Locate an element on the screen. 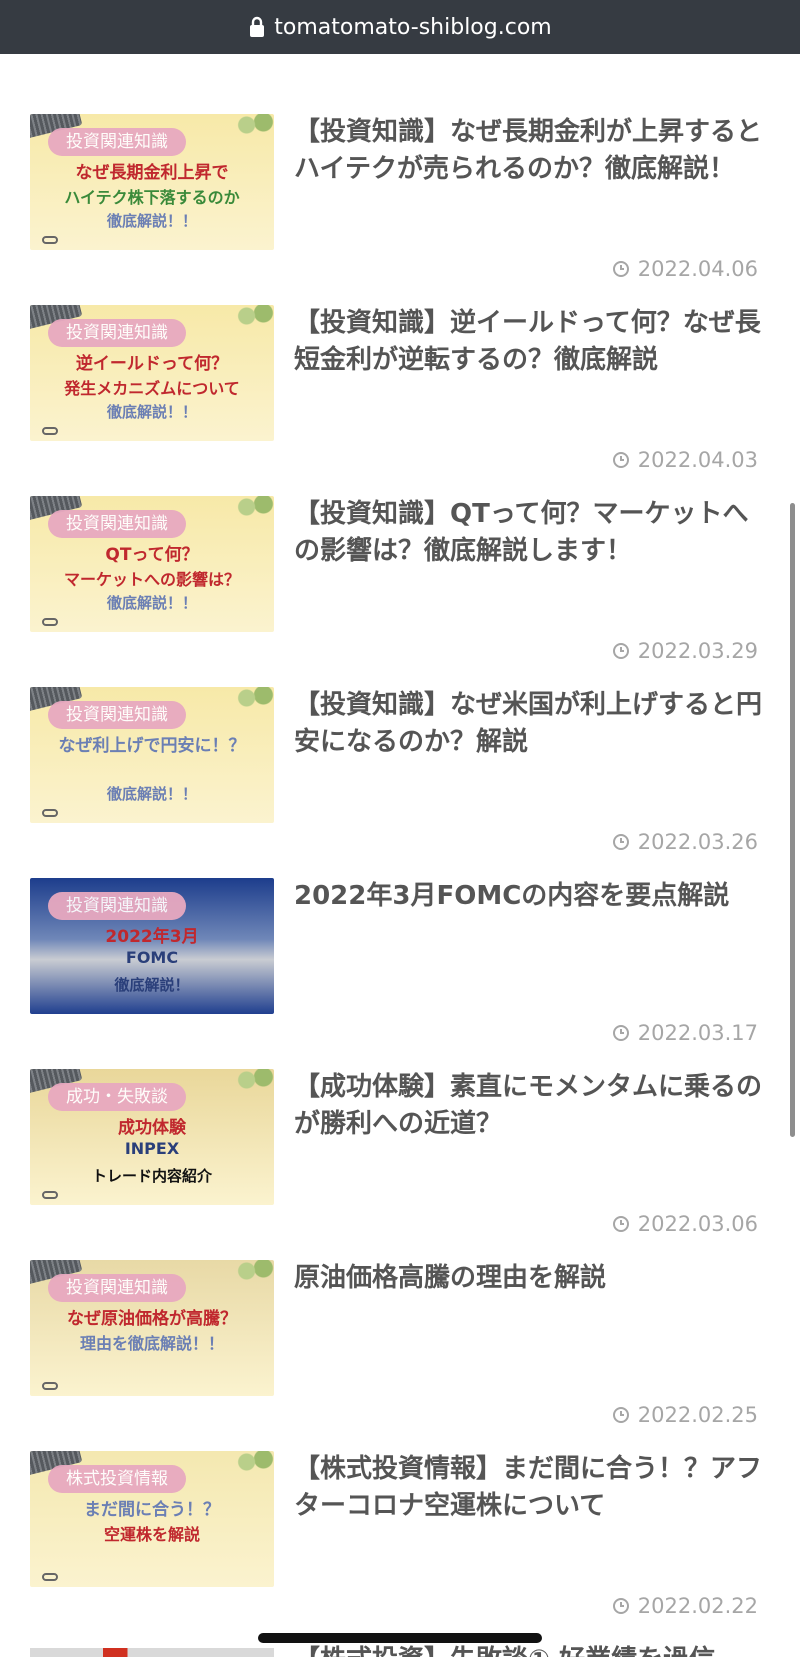  thumbnail-text-line-3: トレード内容紹介 is located at coordinates (151, 1176).